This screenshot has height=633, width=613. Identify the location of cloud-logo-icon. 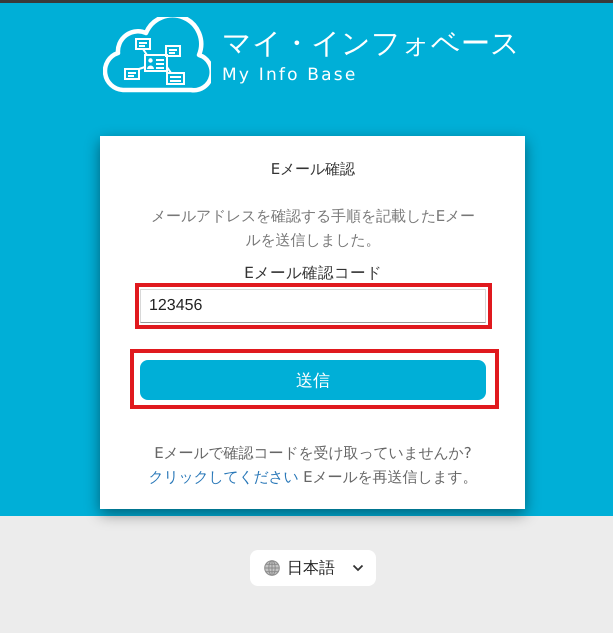
(157, 56).